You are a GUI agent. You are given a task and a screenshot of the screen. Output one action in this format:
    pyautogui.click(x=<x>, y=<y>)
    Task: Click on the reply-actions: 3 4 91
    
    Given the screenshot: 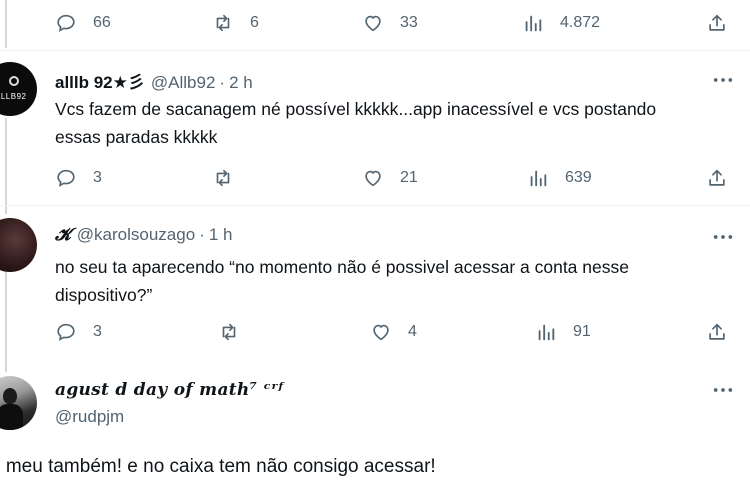 What is the action you would take?
    pyautogui.click(x=375, y=332)
    